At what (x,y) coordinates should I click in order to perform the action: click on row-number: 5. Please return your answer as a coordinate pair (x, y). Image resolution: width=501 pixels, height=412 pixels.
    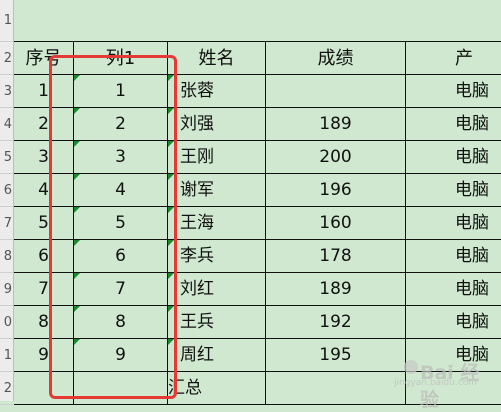
    Looking at the image, I should click on (6, 157).